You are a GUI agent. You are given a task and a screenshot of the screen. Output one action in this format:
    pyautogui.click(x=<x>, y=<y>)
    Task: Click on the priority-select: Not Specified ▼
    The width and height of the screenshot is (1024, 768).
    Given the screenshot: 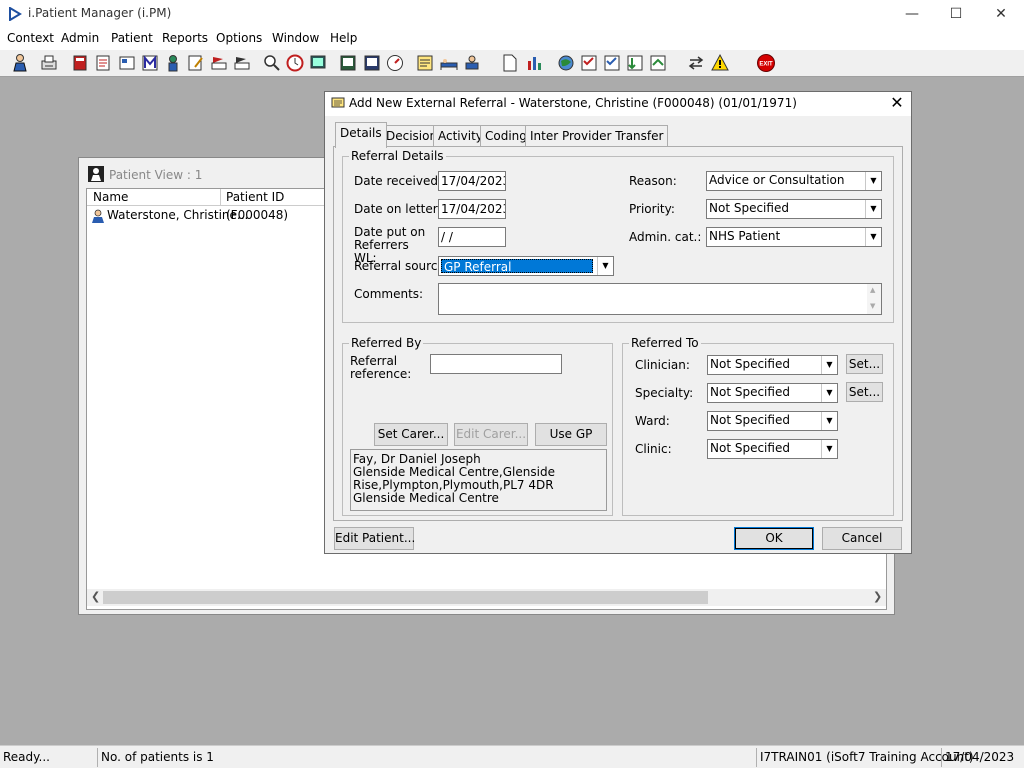 What is the action you would take?
    pyautogui.click(x=794, y=209)
    